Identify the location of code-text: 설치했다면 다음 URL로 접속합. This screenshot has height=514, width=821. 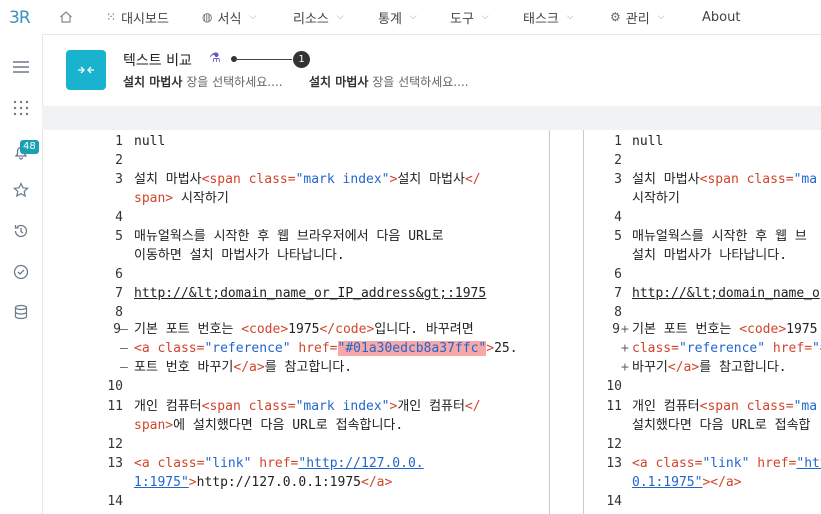
(721, 425).